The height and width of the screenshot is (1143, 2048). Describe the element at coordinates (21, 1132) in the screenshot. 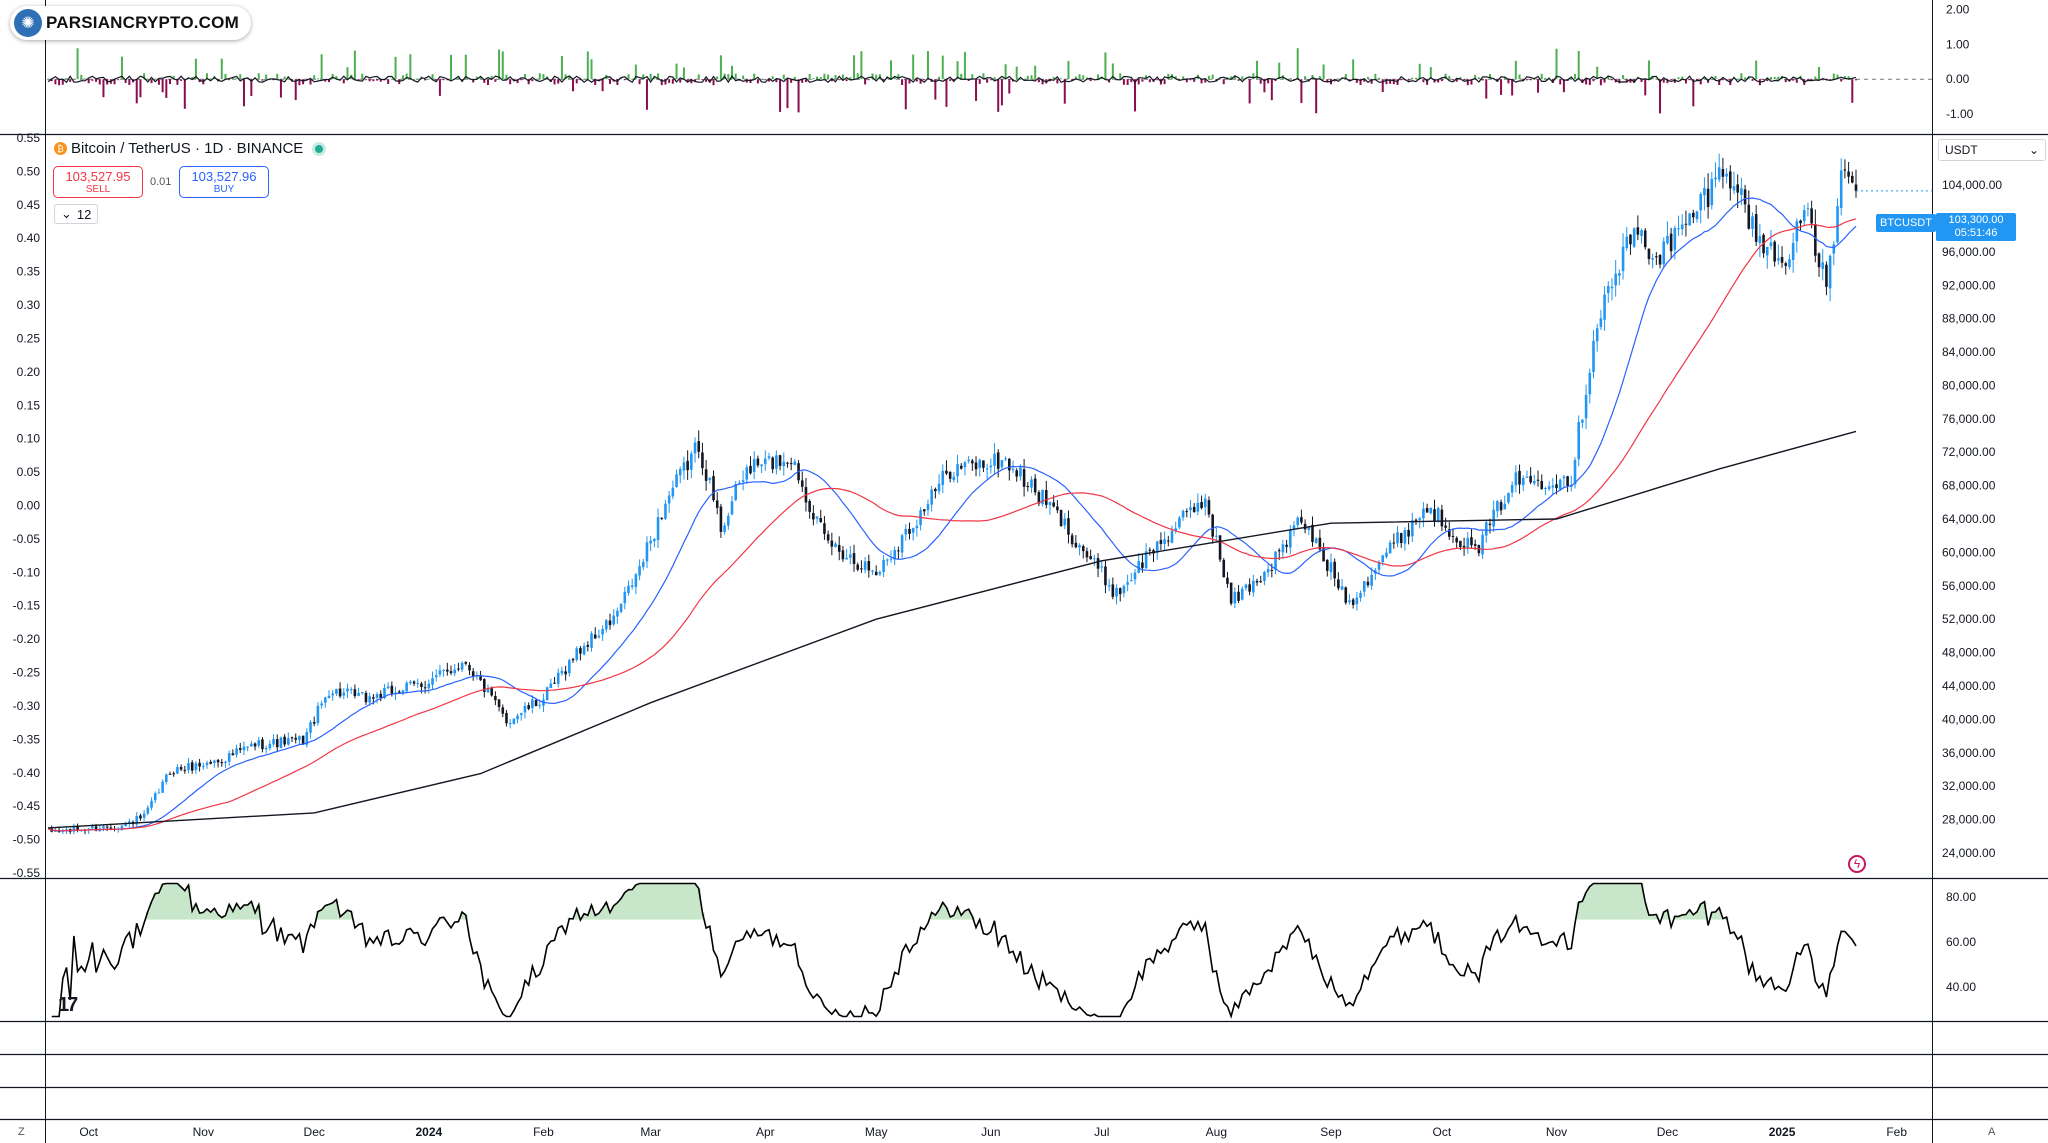

I see `timezone-corner: Z` at that location.